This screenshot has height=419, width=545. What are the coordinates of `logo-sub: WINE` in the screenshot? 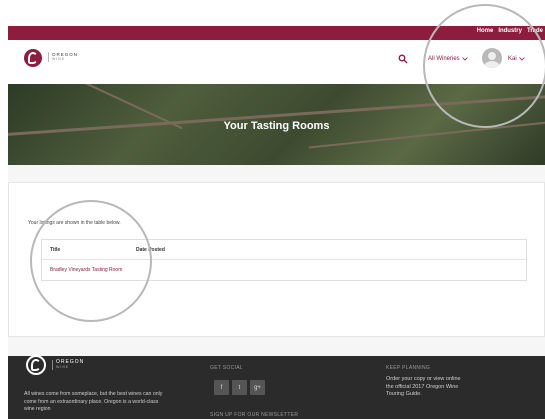 It's located at (59, 59).